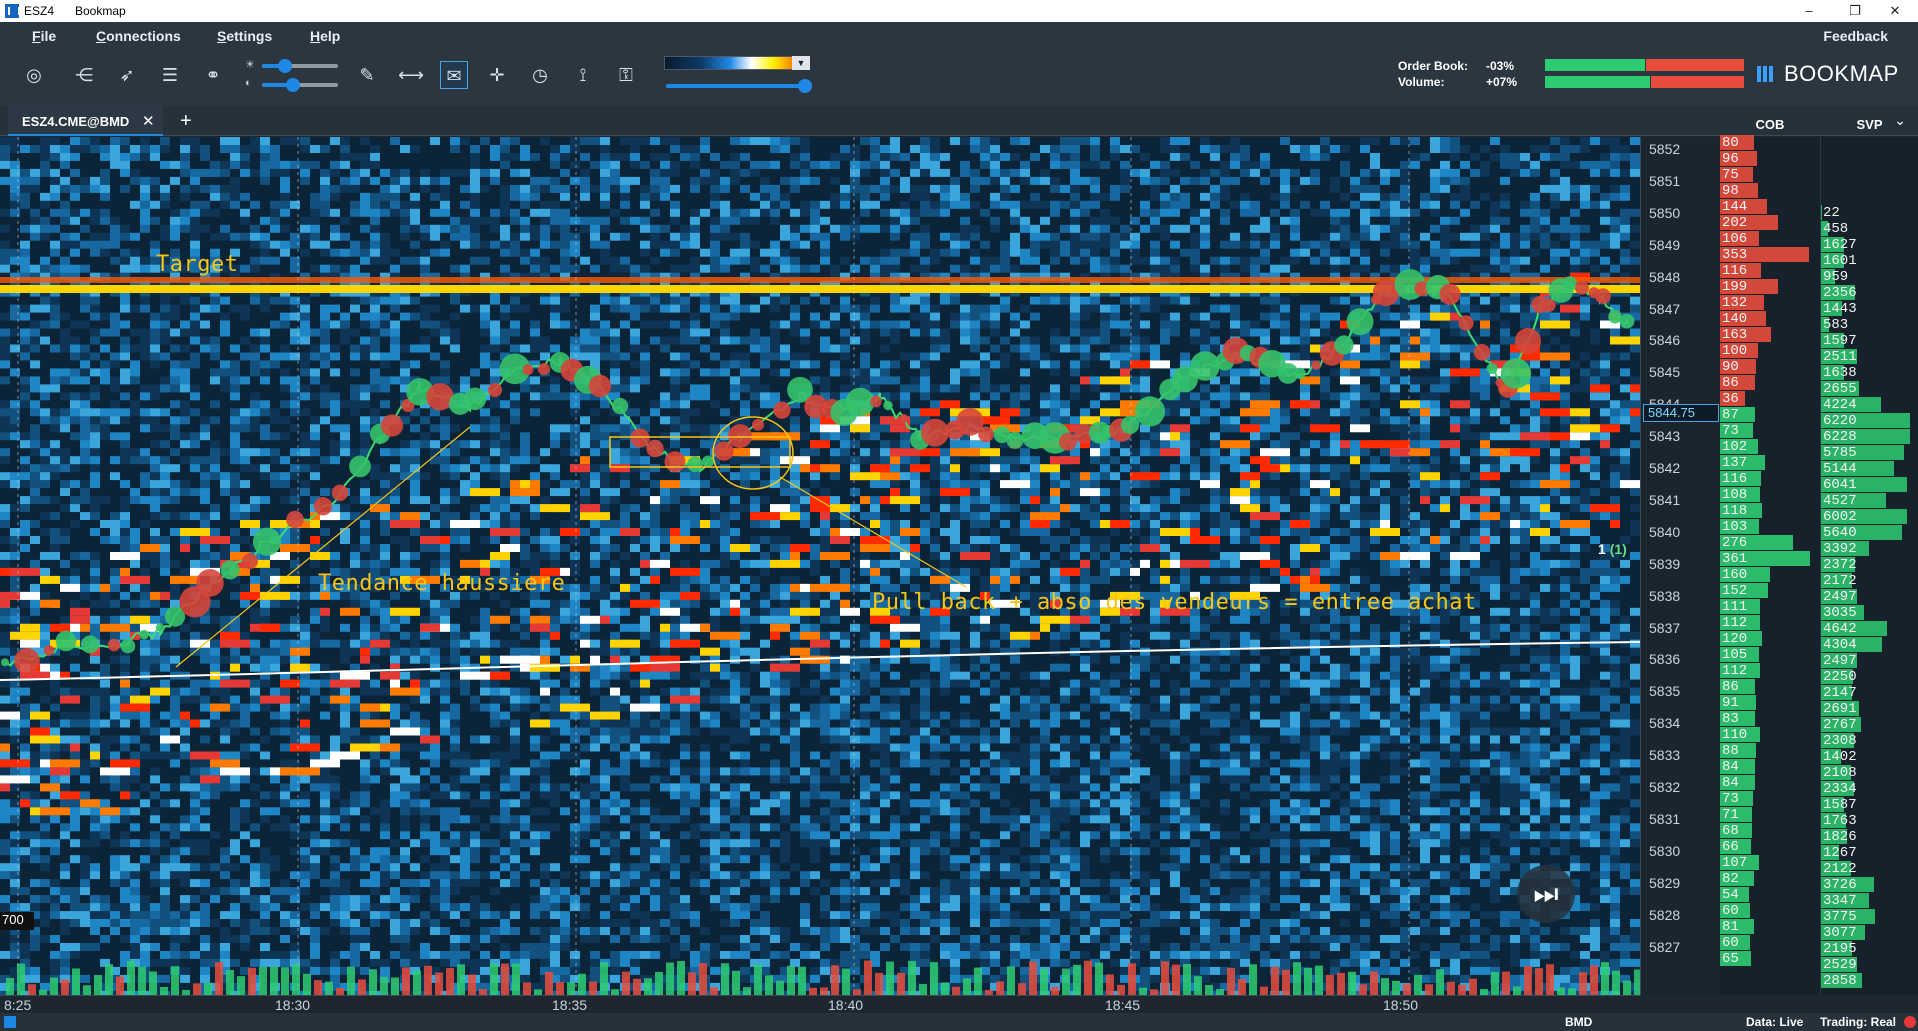 The height and width of the screenshot is (1031, 1918). What do you see at coordinates (213, 75) in the screenshot?
I see `link-icon: ⚭` at bounding box center [213, 75].